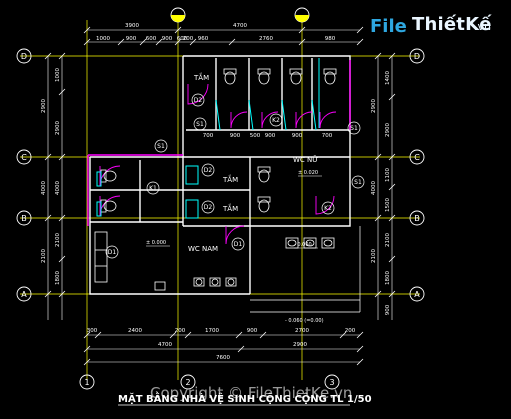  What do you see at coordinates (214, 261) in the screenshot?
I see `urinals-sinks` at bounding box center [214, 261].